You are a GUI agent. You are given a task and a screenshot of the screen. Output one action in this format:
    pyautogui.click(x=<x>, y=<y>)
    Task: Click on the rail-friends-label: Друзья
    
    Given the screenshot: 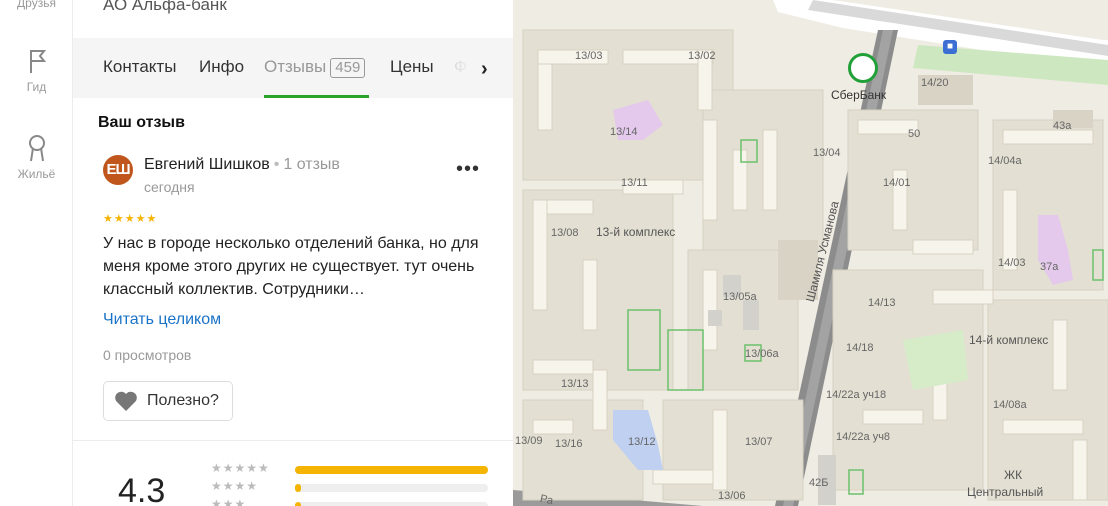 What is the action you would take?
    pyautogui.click(x=36, y=5)
    